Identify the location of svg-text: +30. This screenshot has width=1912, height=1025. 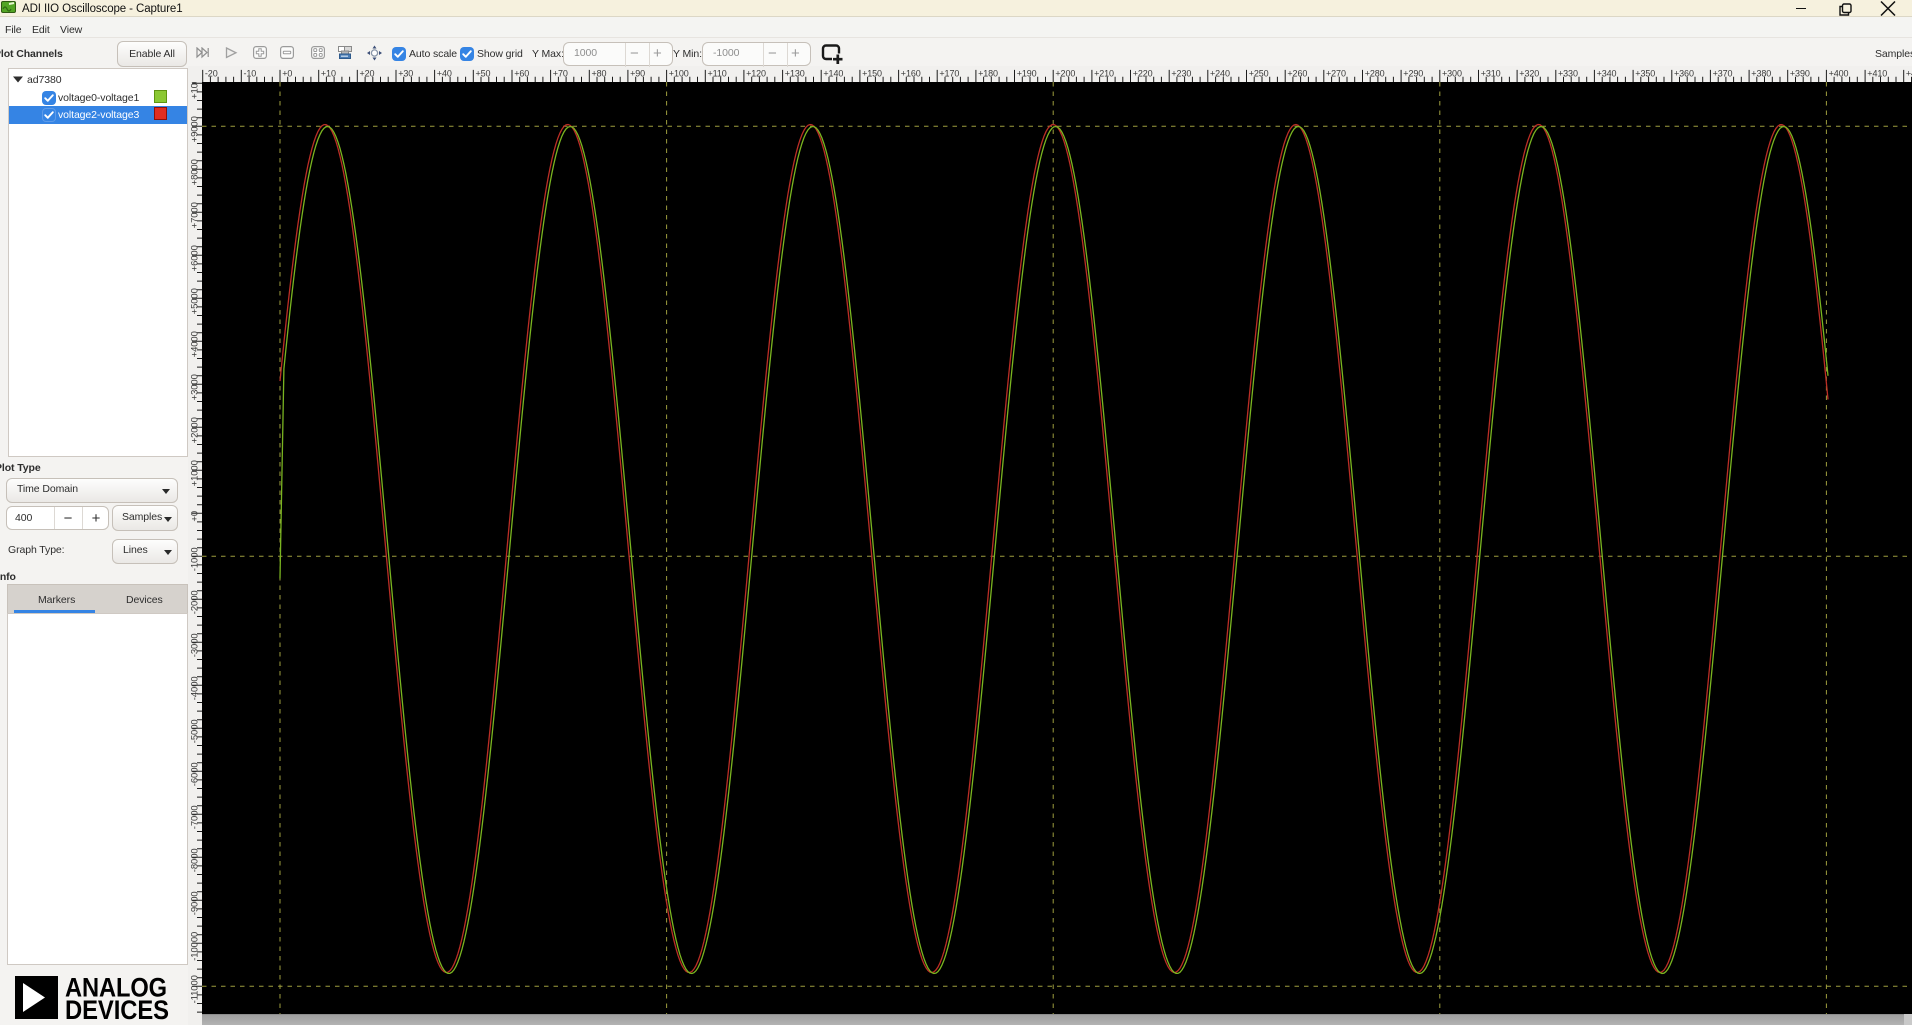
(405, 73).